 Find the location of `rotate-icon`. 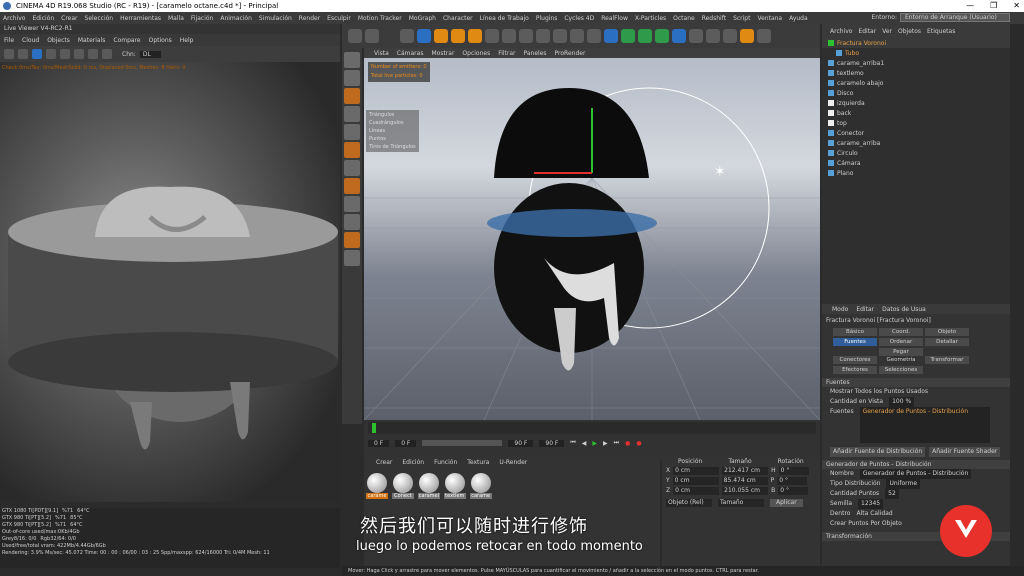

rotate-icon is located at coordinates (458, 36).